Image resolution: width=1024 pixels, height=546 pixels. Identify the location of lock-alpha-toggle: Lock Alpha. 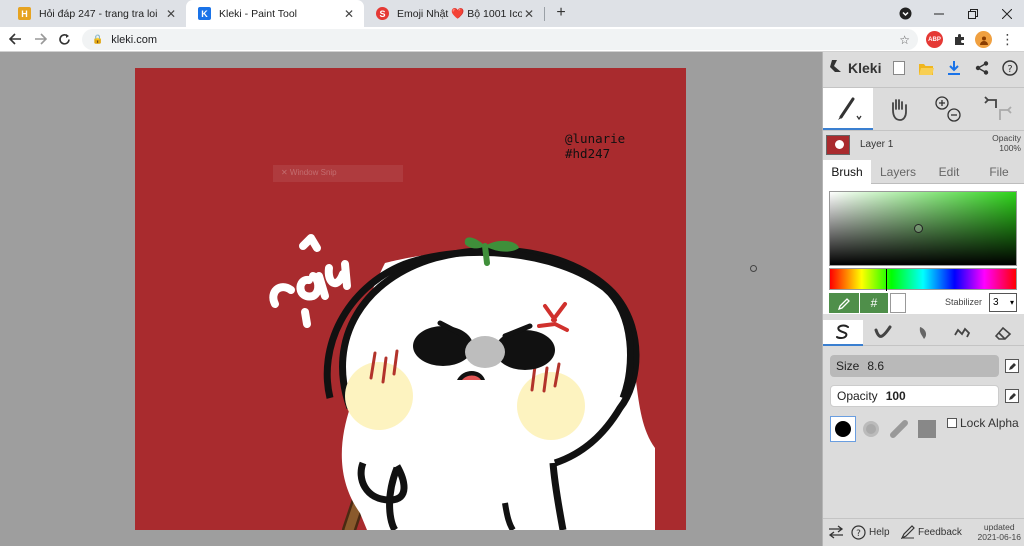
(983, 423).